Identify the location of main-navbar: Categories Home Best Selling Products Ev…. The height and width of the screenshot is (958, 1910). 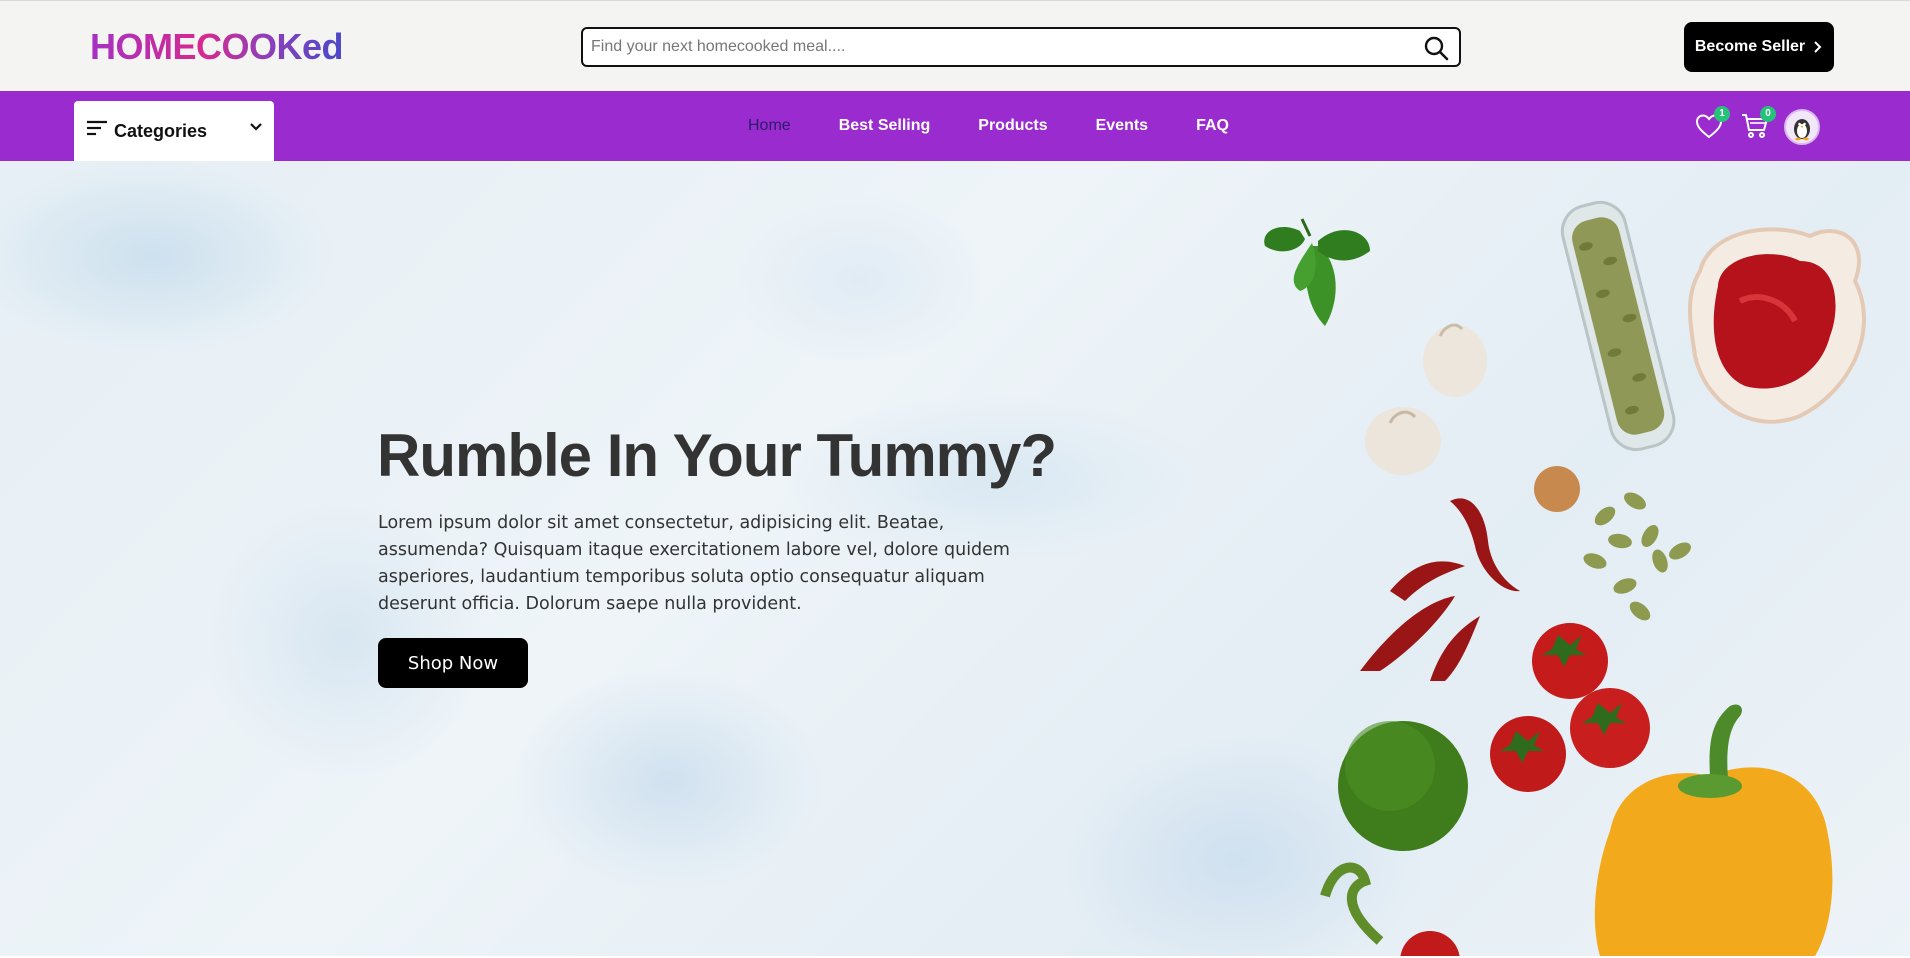
(955, 126).